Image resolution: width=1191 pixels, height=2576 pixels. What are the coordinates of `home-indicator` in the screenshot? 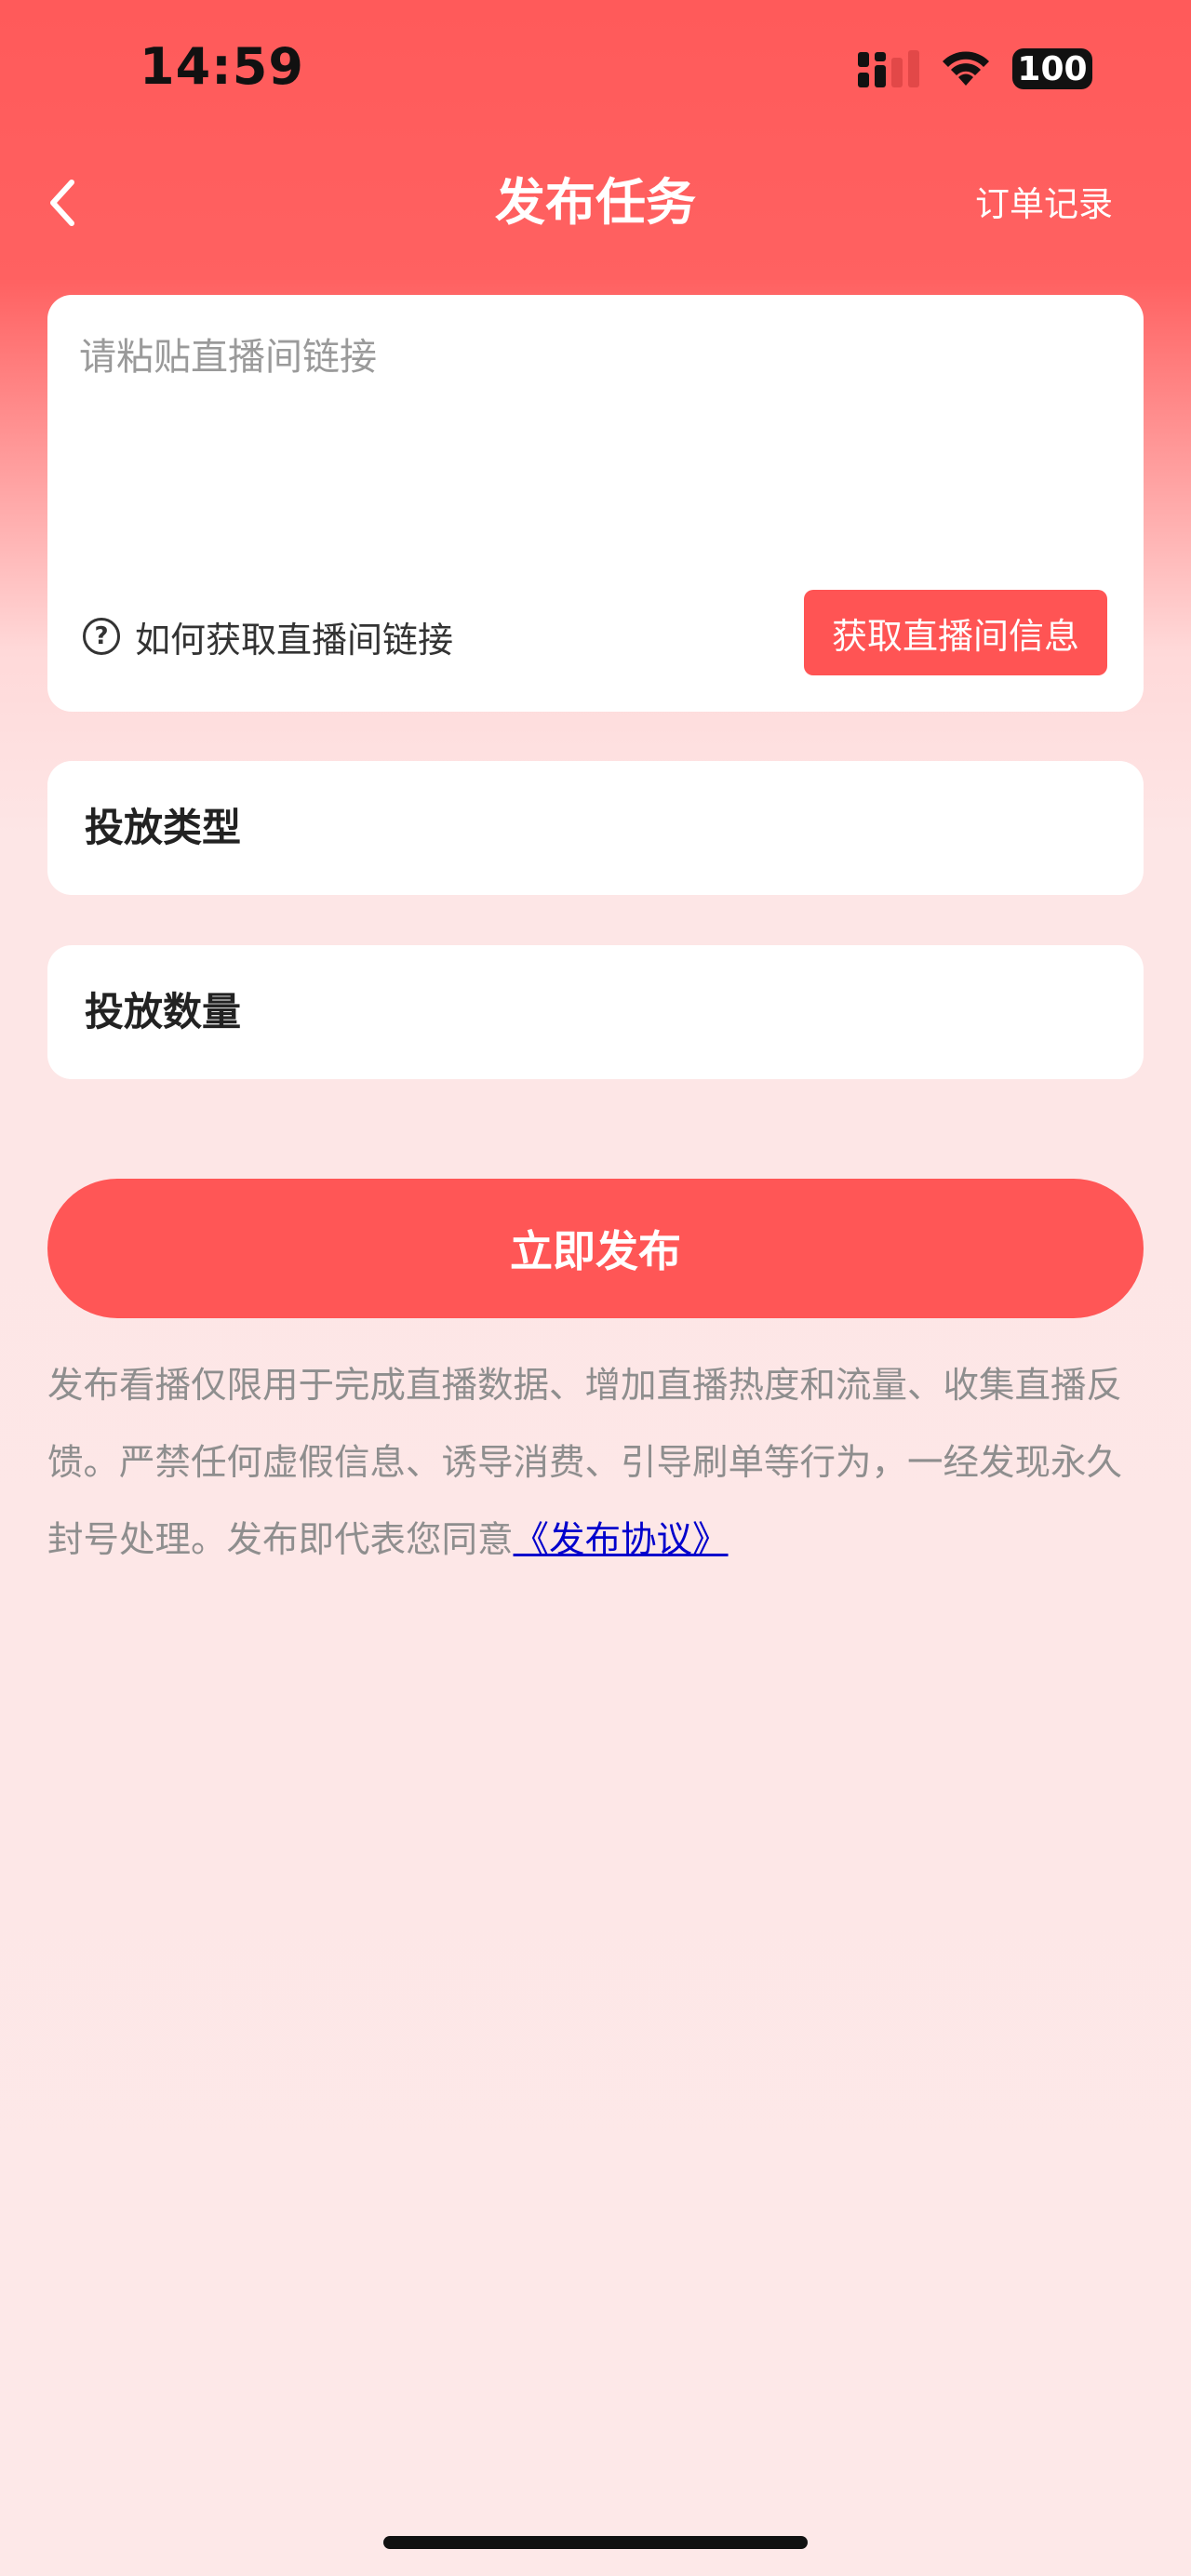 It's located at (595, 2542).